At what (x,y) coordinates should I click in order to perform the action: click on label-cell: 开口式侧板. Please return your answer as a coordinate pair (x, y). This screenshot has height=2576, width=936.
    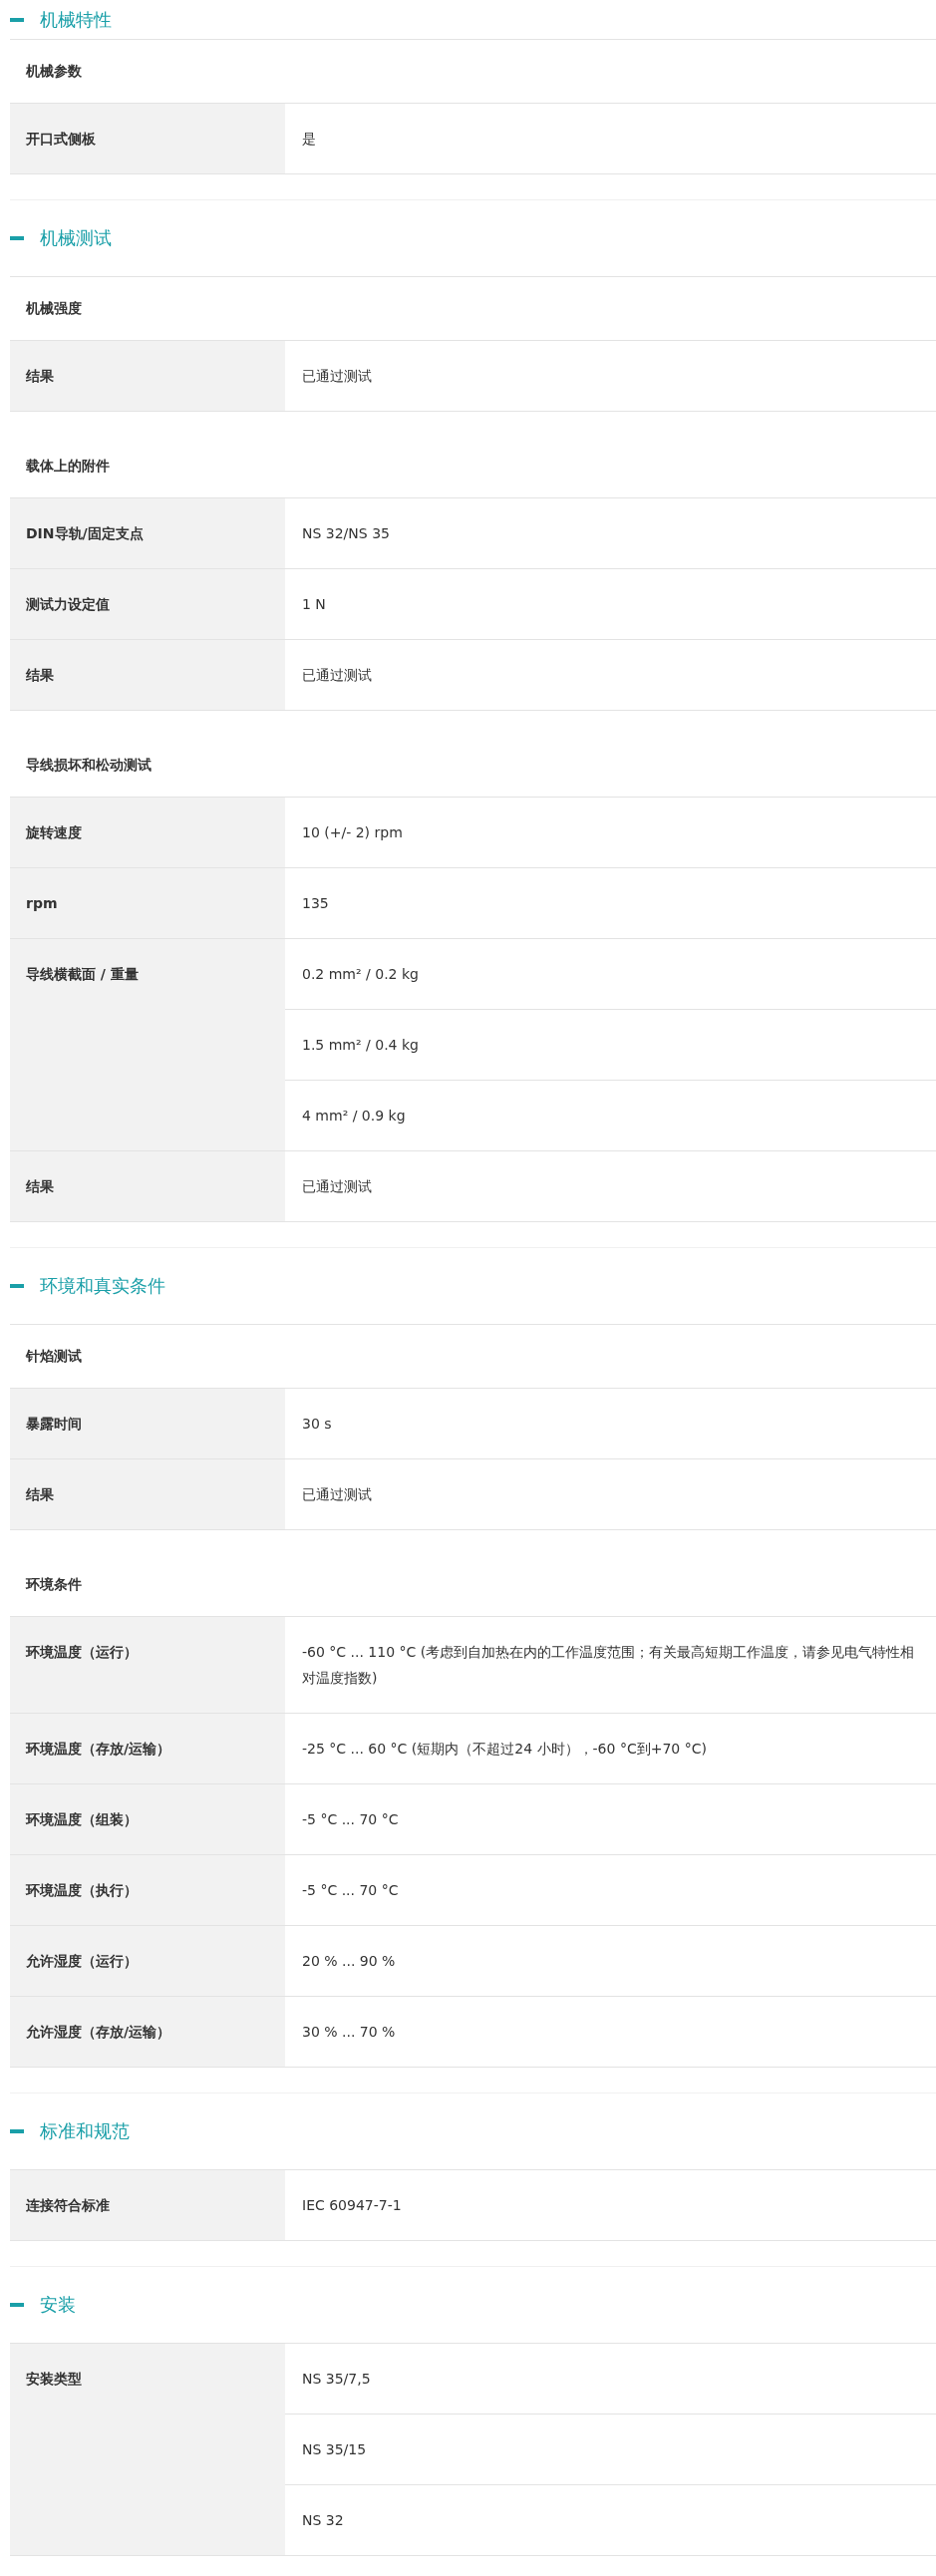
    Looking at the image, I should click on (147, 138).